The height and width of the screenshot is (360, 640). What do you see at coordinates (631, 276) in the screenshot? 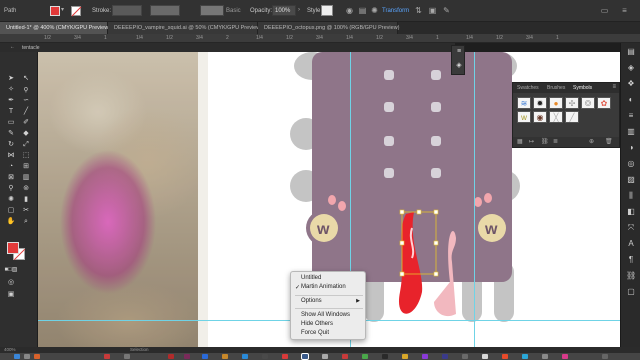
I see `links-icon: ⛓` at bounding box center [631, 276].